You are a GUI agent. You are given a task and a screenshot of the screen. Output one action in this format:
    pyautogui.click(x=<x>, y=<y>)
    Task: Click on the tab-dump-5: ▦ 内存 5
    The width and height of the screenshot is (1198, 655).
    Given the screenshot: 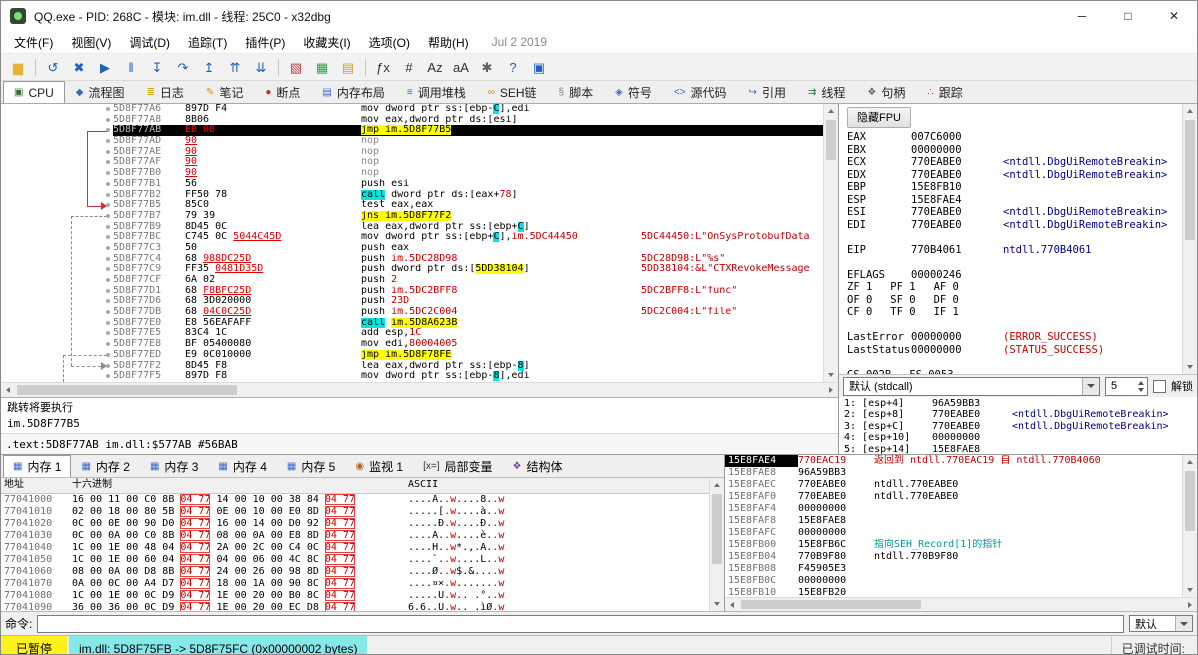 What is the action you would take?
    pyautogui.click(x=311, y=466)
    